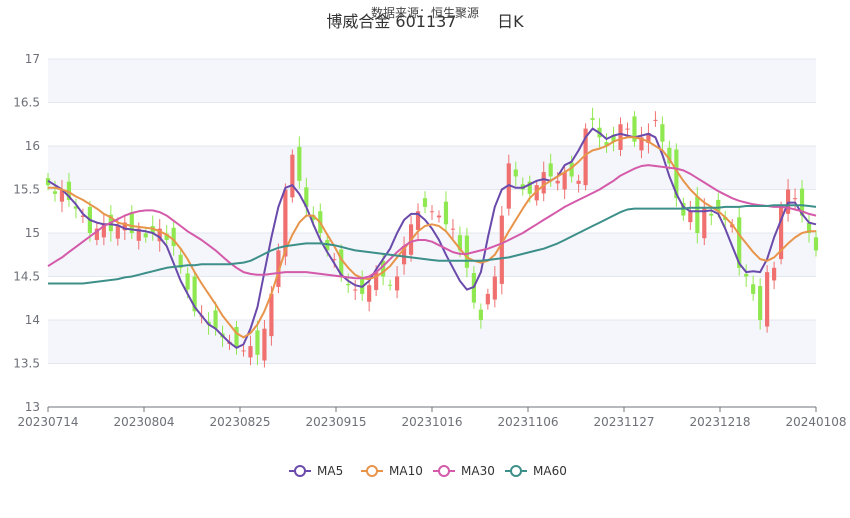 Image resolution: width=850 pixels, height=518 pixels. I want to click on legend-label: MA5, so click(330, 471).